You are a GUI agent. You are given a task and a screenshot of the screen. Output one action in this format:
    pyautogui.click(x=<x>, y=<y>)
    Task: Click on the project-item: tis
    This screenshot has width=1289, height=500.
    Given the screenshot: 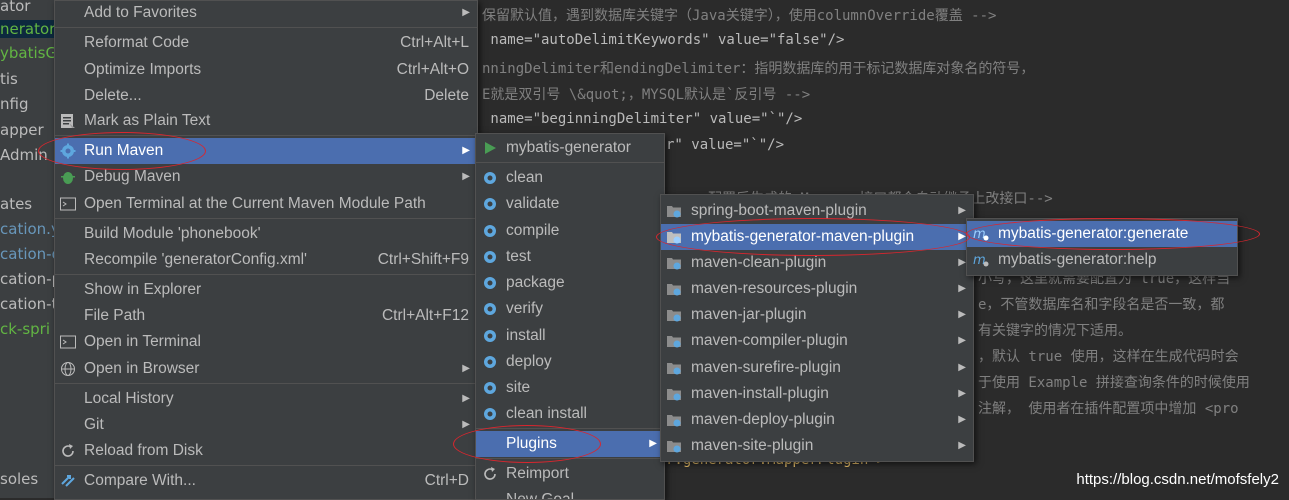 What is the action you would take?
    pyautogui.click(x=9, y=79)
    